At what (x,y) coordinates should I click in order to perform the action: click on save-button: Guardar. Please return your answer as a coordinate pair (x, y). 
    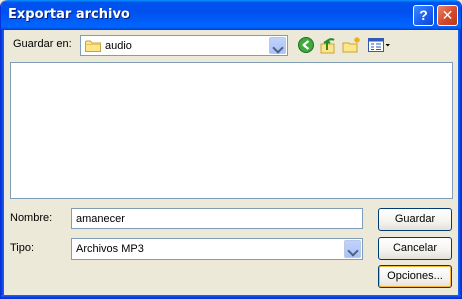
    Looking at the image, I should click on (415, 219).